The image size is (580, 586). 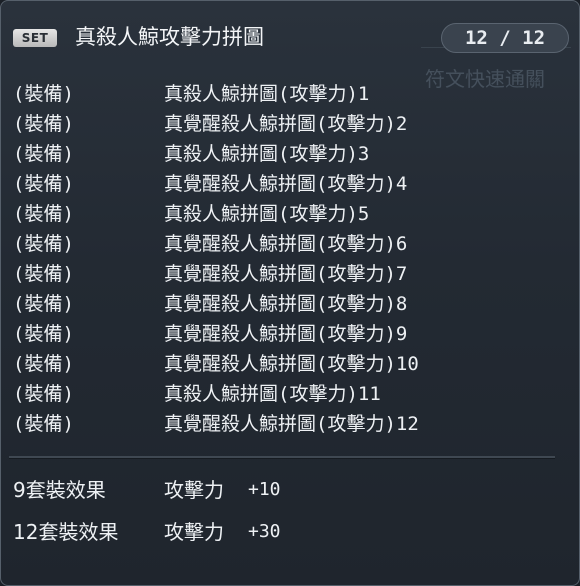 What do you see at coordinates (264, 489) in the screenshot?
I see `set-bonus-value: +10` at bounding box center [264, 489].